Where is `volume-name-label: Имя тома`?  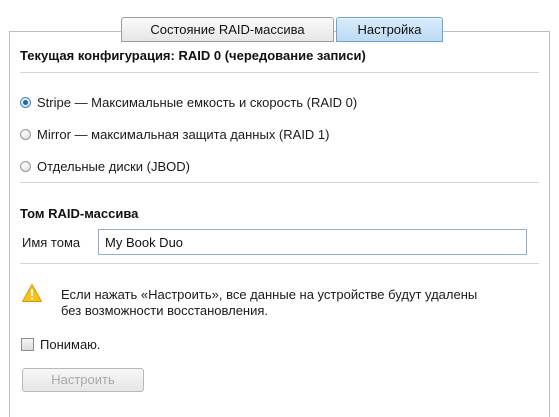
volume-name-label: Имя тома is located at coordinates (51, 242).